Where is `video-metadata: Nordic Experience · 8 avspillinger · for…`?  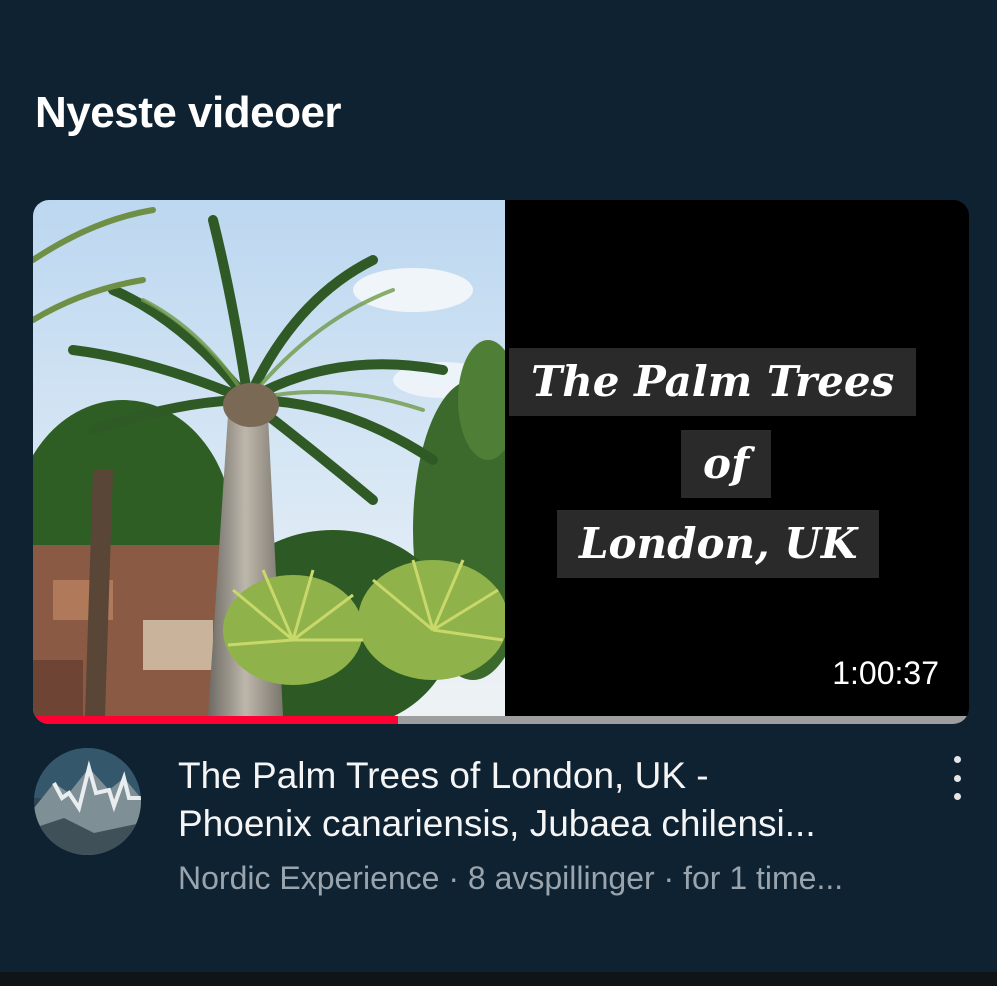
video-metadata: Nordic Experience · 8 avspillinger · for… is located at coordinates (558, 878).